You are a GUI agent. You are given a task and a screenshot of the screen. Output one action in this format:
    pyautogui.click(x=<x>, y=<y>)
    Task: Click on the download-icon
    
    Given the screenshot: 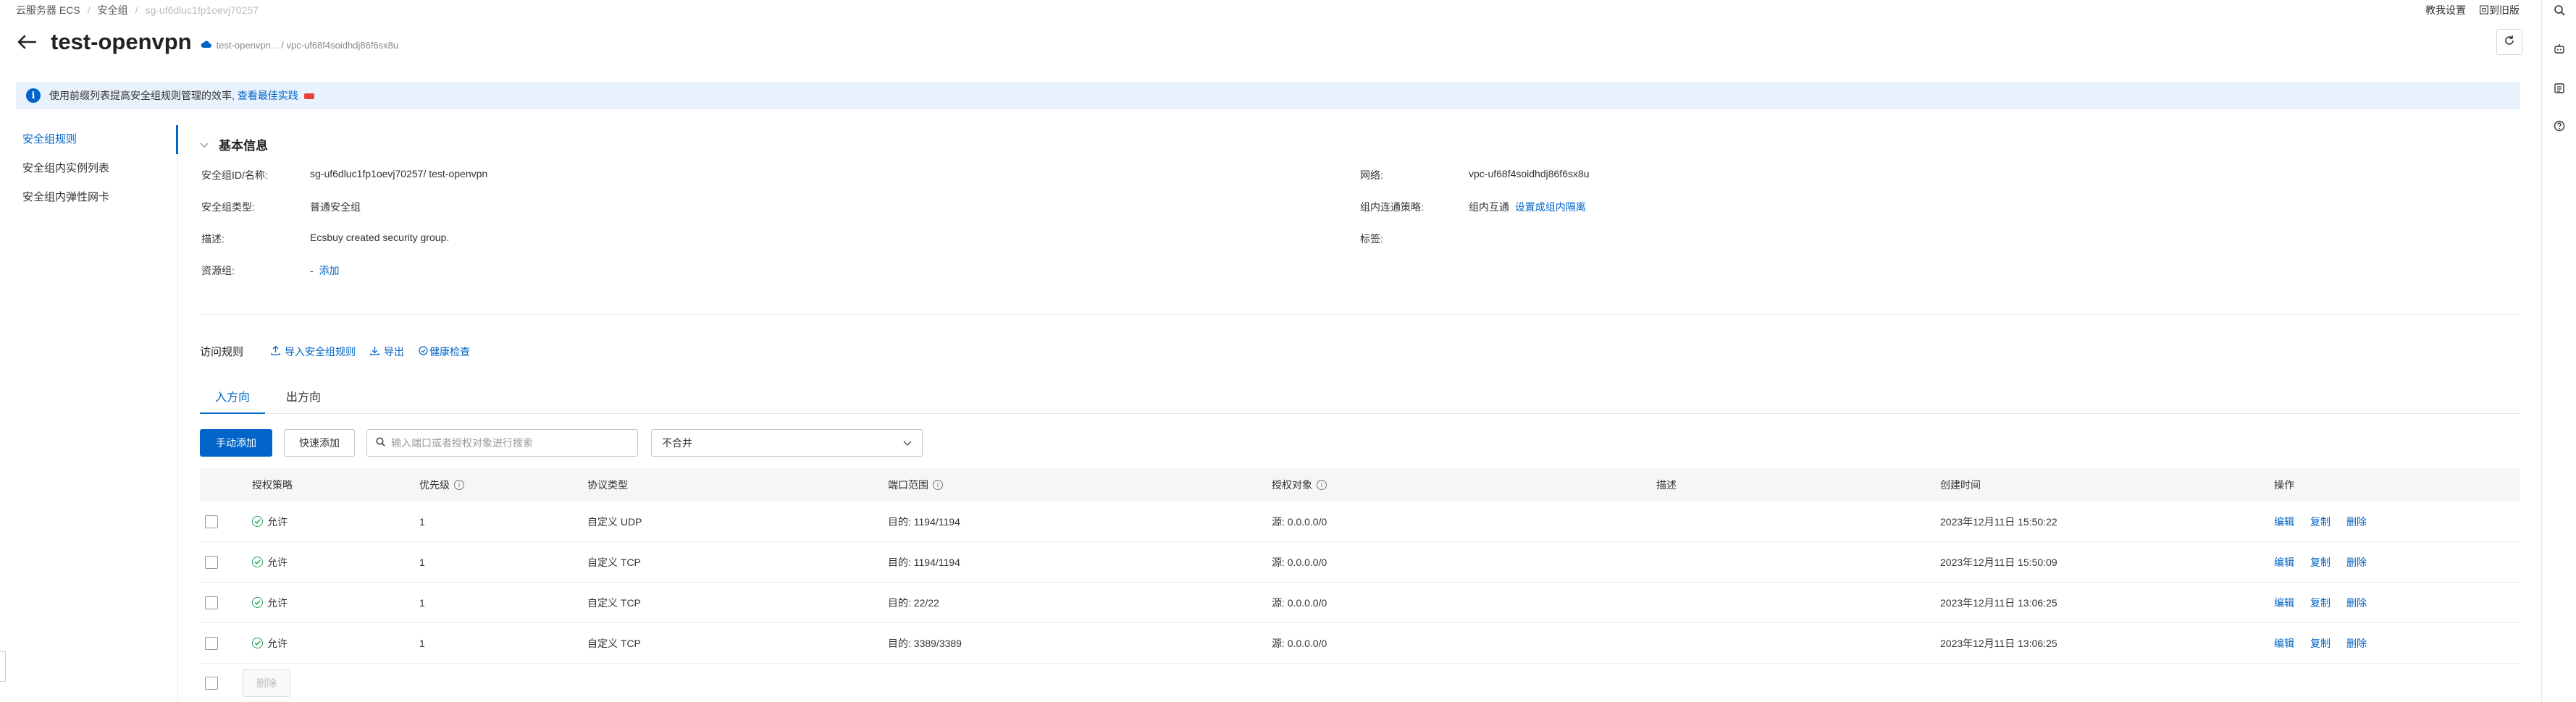 What is the action you would take?
    pyautogui.click(x=374, y=352)
    